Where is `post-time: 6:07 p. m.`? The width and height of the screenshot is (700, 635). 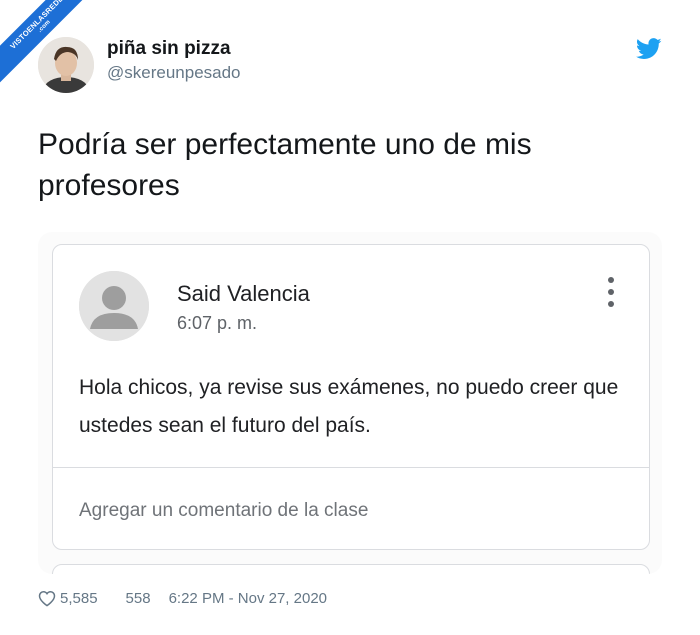
post-time: 6:07 p. m. is located at coordinates (217, 323).